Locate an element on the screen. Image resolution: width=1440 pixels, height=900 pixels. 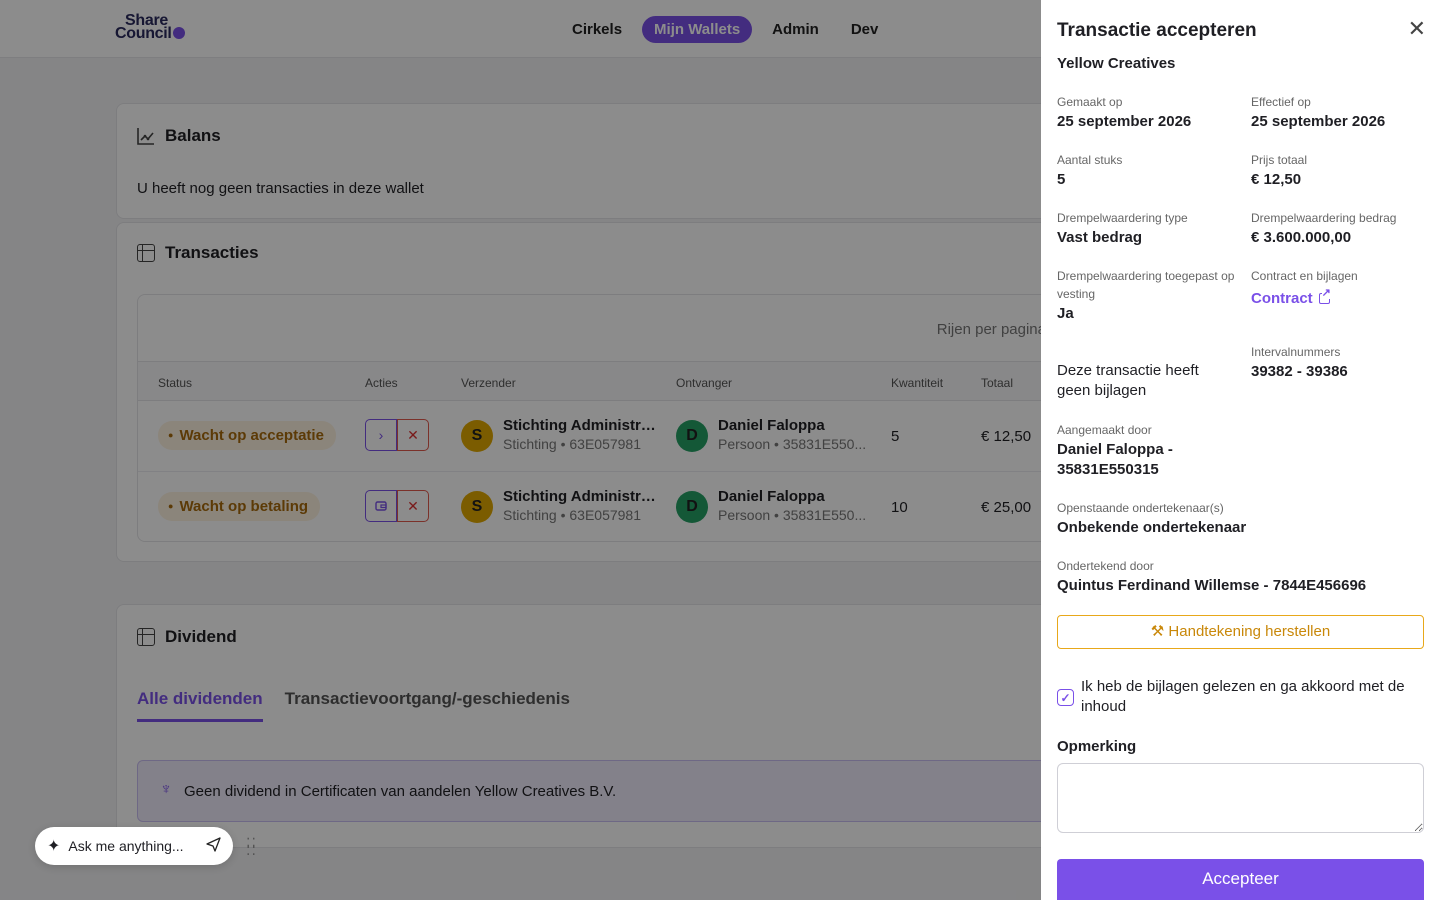
wrench-icon: ⚒ is located at coordinates (1157, 631).